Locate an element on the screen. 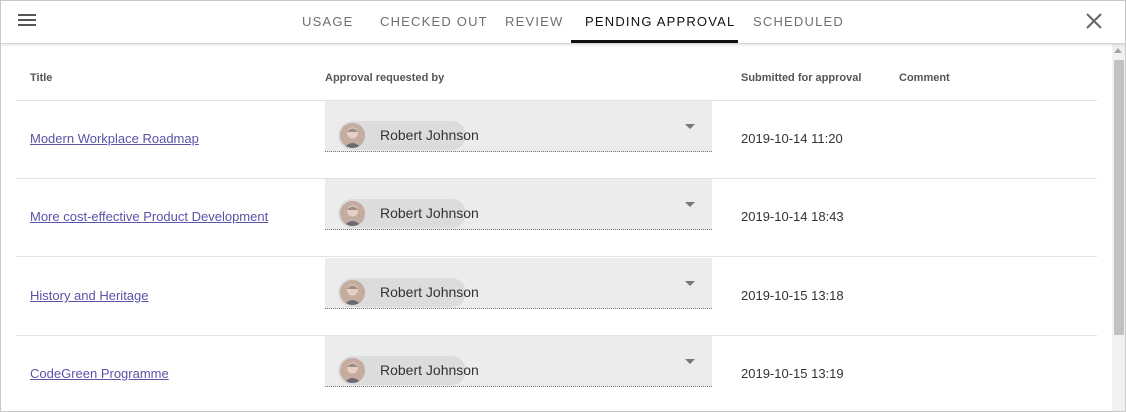 The height and width of the screenshot is (412, 1126). hamburger-menu-icon is located at coordinates (27, 20).